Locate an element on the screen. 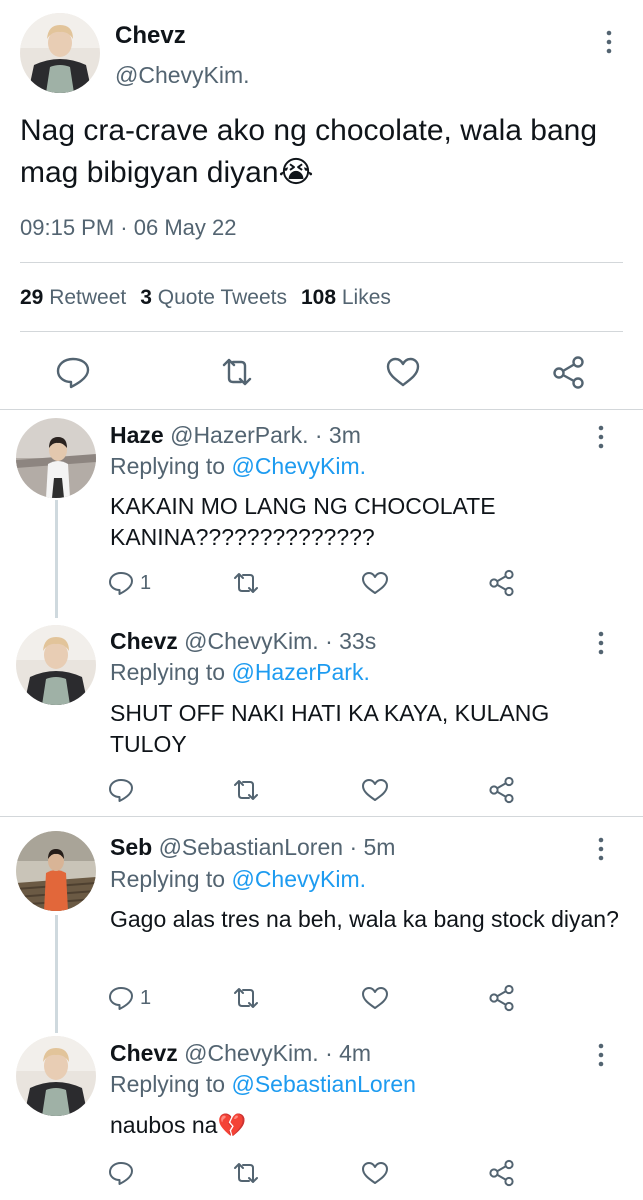 The height and width of the screenshot is (1200, 643). tweet-date: 06 May 22 is located at coordinates (185, 227).